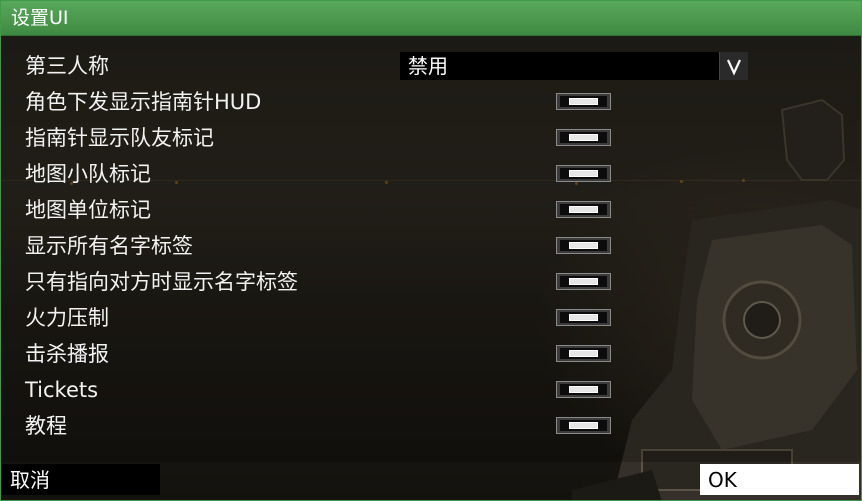 This screenshot has height=501, width=862. I want to click on title-bar: 设置UI, so click(431, 18).